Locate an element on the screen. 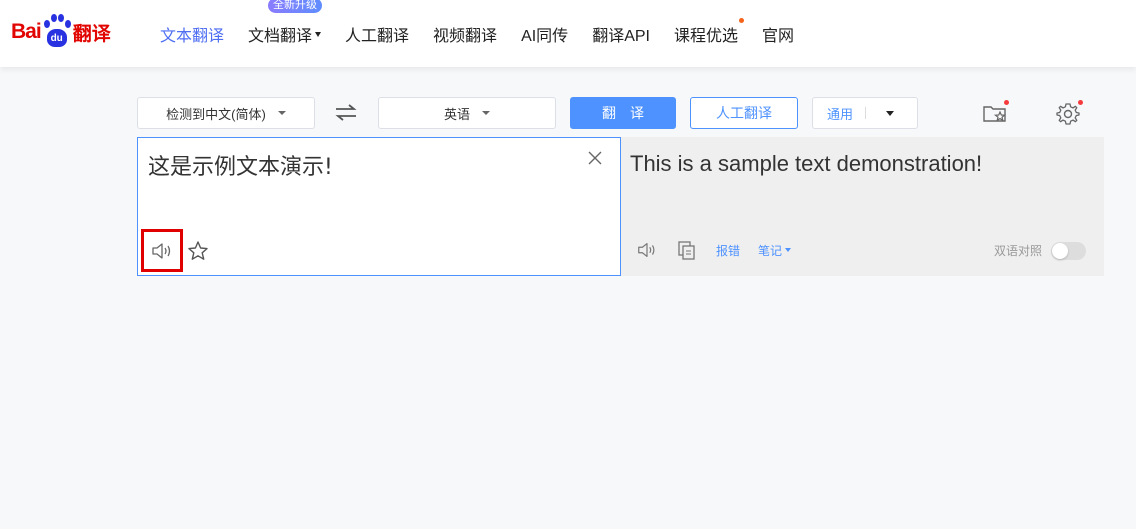  source-tools is located at coordinates (175, 250).